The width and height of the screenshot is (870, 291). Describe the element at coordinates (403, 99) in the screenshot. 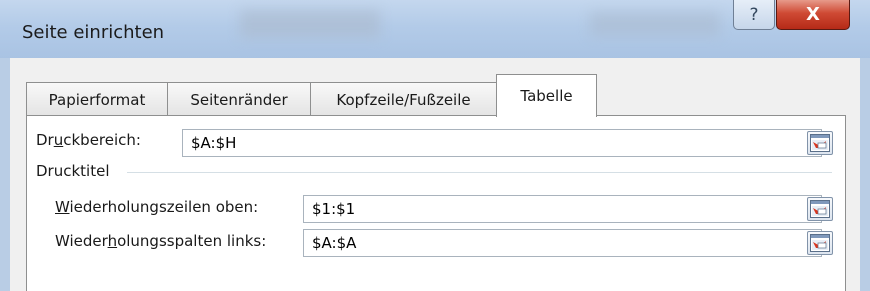

I see `tab-kopfzeile-fusszeile: Kopfzeile/Fußzeile` at that location.